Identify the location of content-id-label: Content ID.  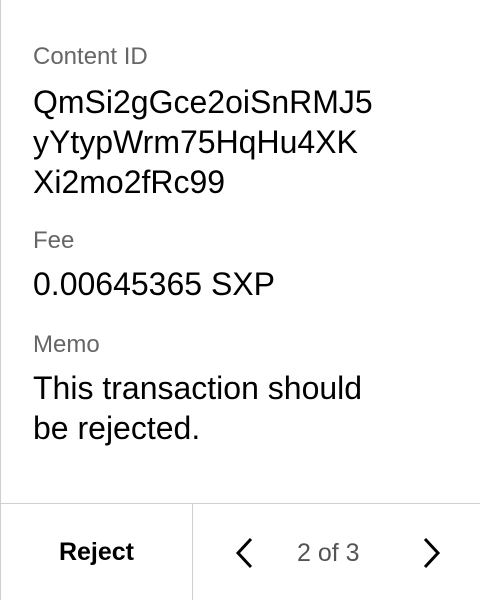
(90, 56).